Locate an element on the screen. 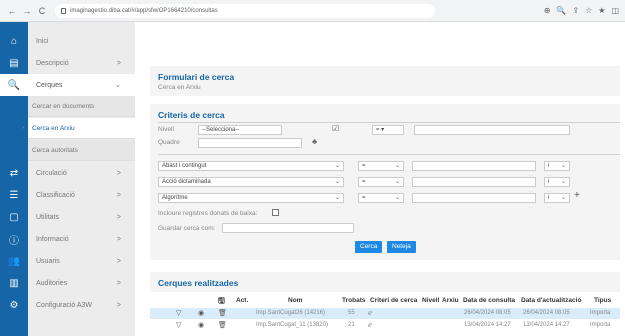 The image size is (625, 336). column-header-nivell: Nivell is located at coordinates (430, 300).